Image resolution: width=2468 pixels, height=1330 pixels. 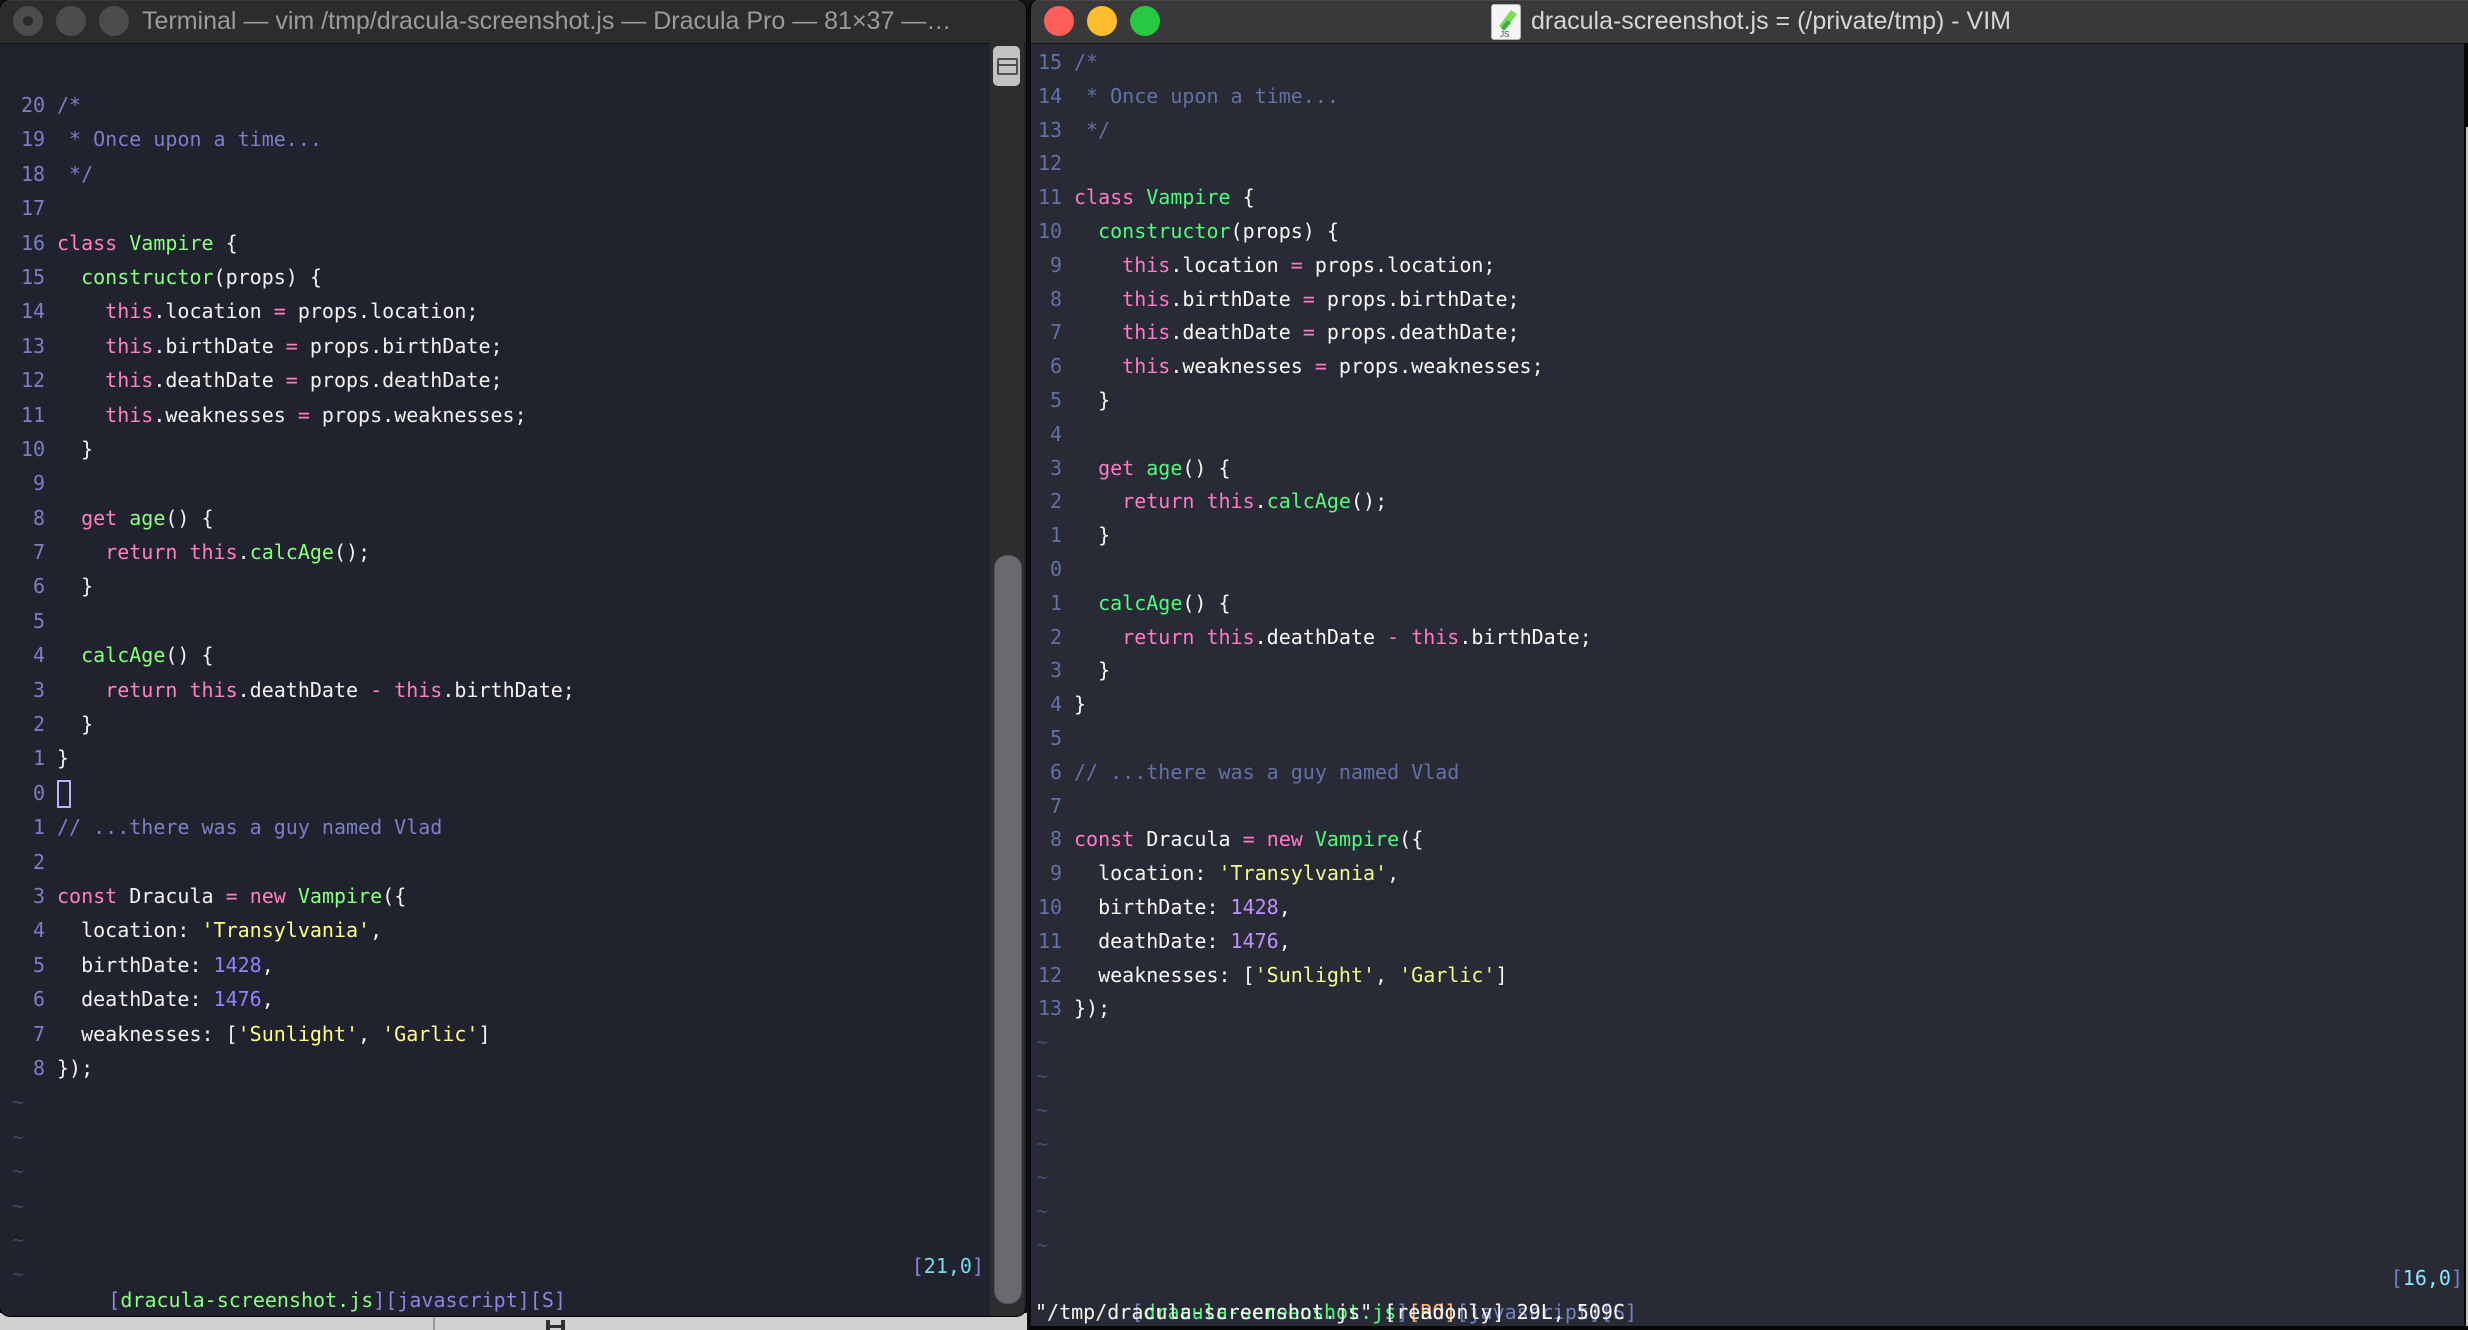 I want to click on code-token: new, so click(x=1284, y=839).